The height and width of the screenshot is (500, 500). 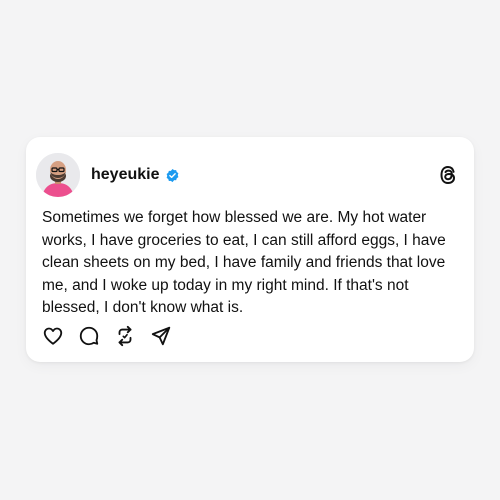 I want to click on comment-icon, so click(x=89, y=336).